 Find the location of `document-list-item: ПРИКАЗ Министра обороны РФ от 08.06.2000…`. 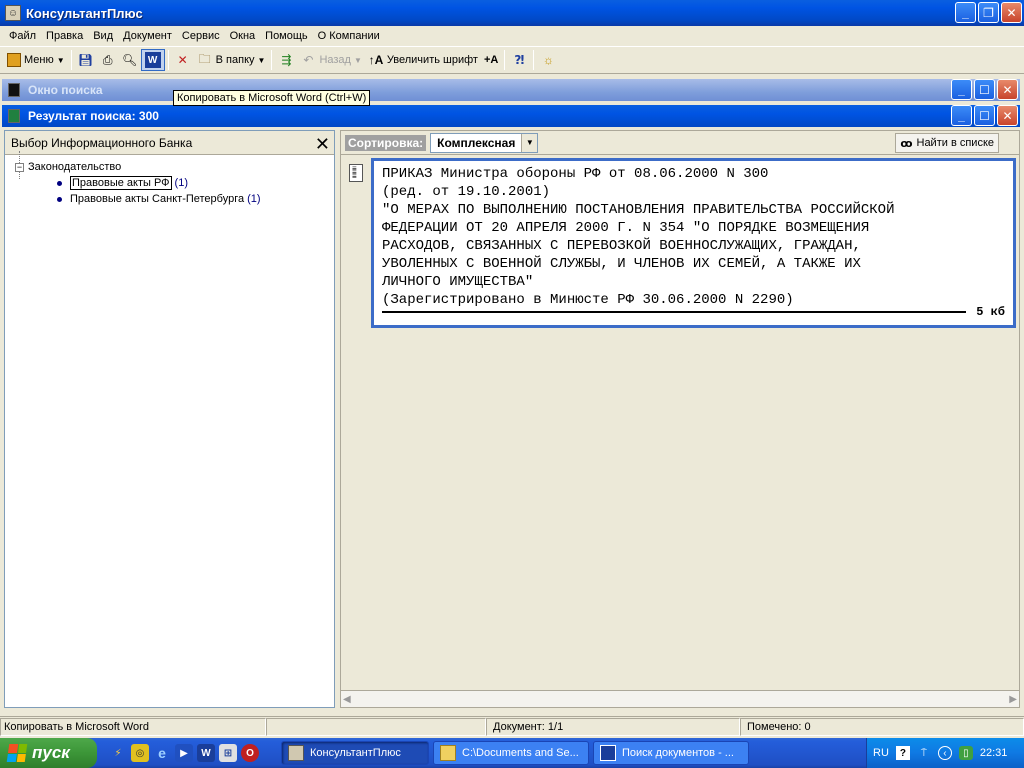

document-list-item: ПРИКАЗ Министра обороны РФ от 08.06.2000… is located at coordinates (693, 243).